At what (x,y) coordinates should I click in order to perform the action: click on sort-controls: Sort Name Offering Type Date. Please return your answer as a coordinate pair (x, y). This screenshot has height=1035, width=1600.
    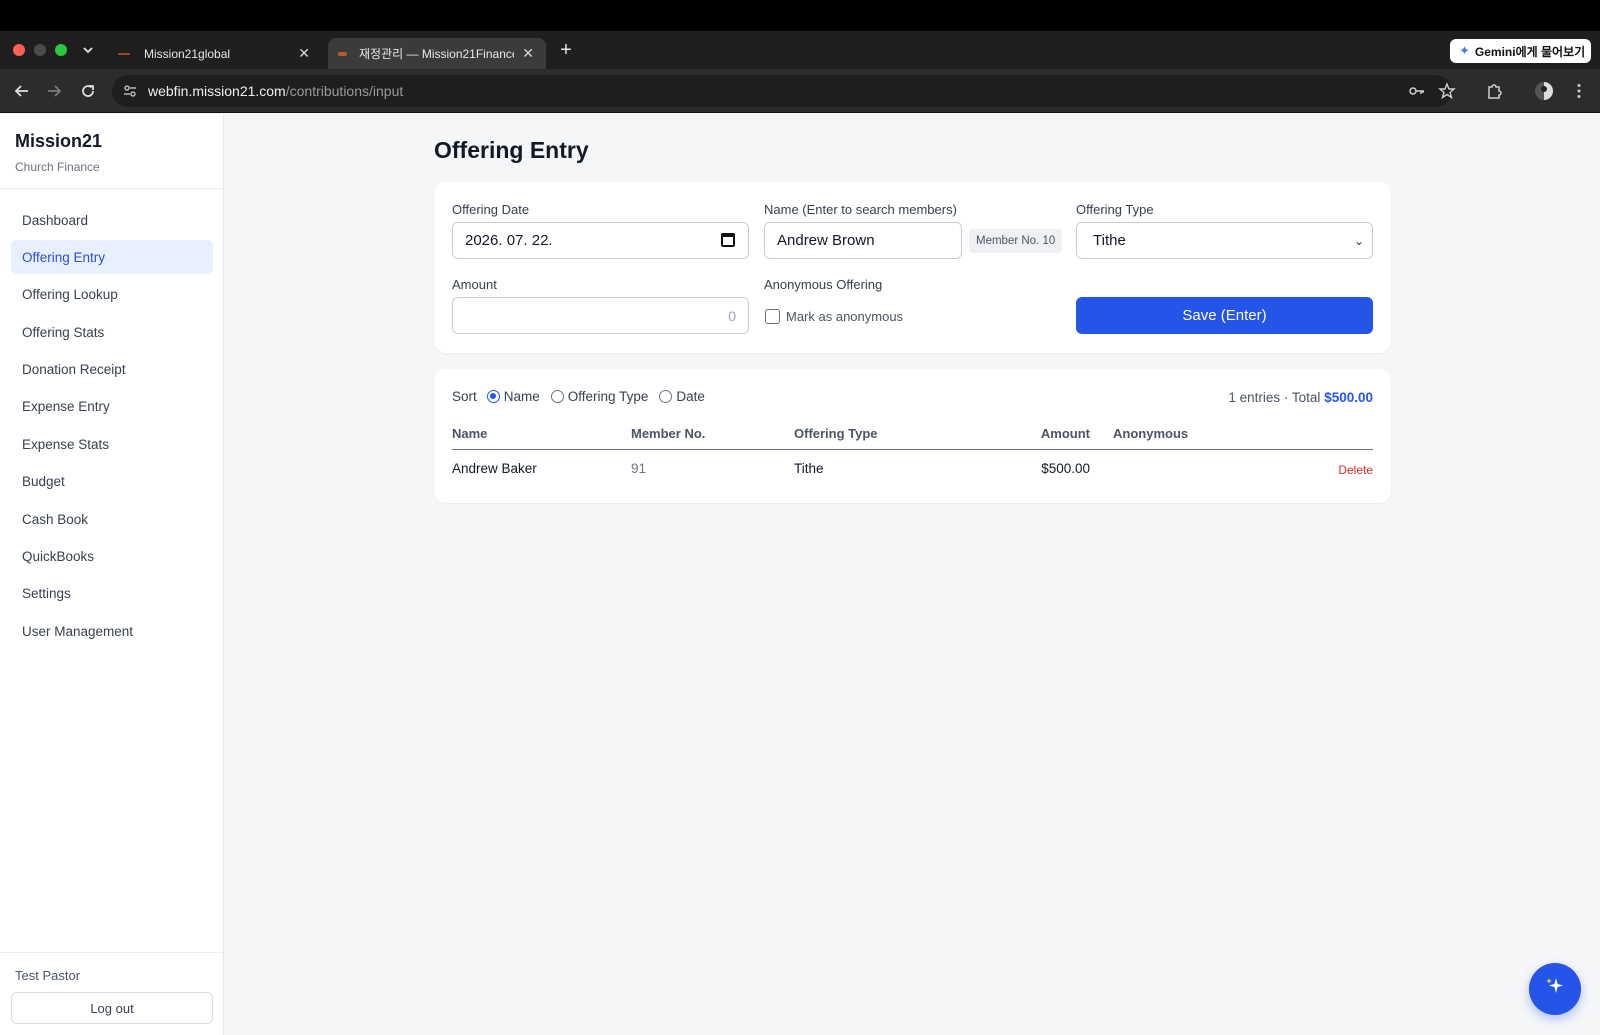
    Looking at the image, I should click on (584, 396).